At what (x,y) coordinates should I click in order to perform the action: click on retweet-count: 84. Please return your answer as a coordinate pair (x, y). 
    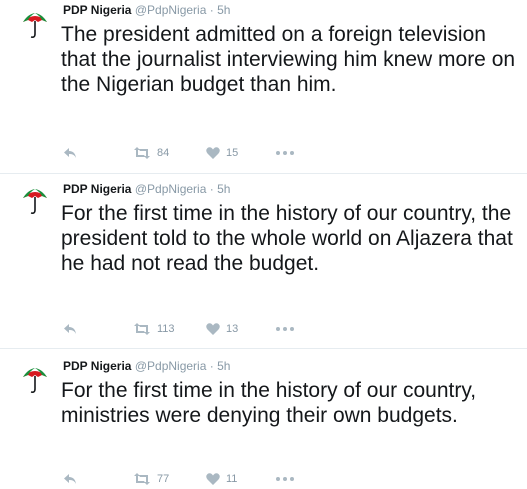
    Looking at the image, I should click on (163, 153).